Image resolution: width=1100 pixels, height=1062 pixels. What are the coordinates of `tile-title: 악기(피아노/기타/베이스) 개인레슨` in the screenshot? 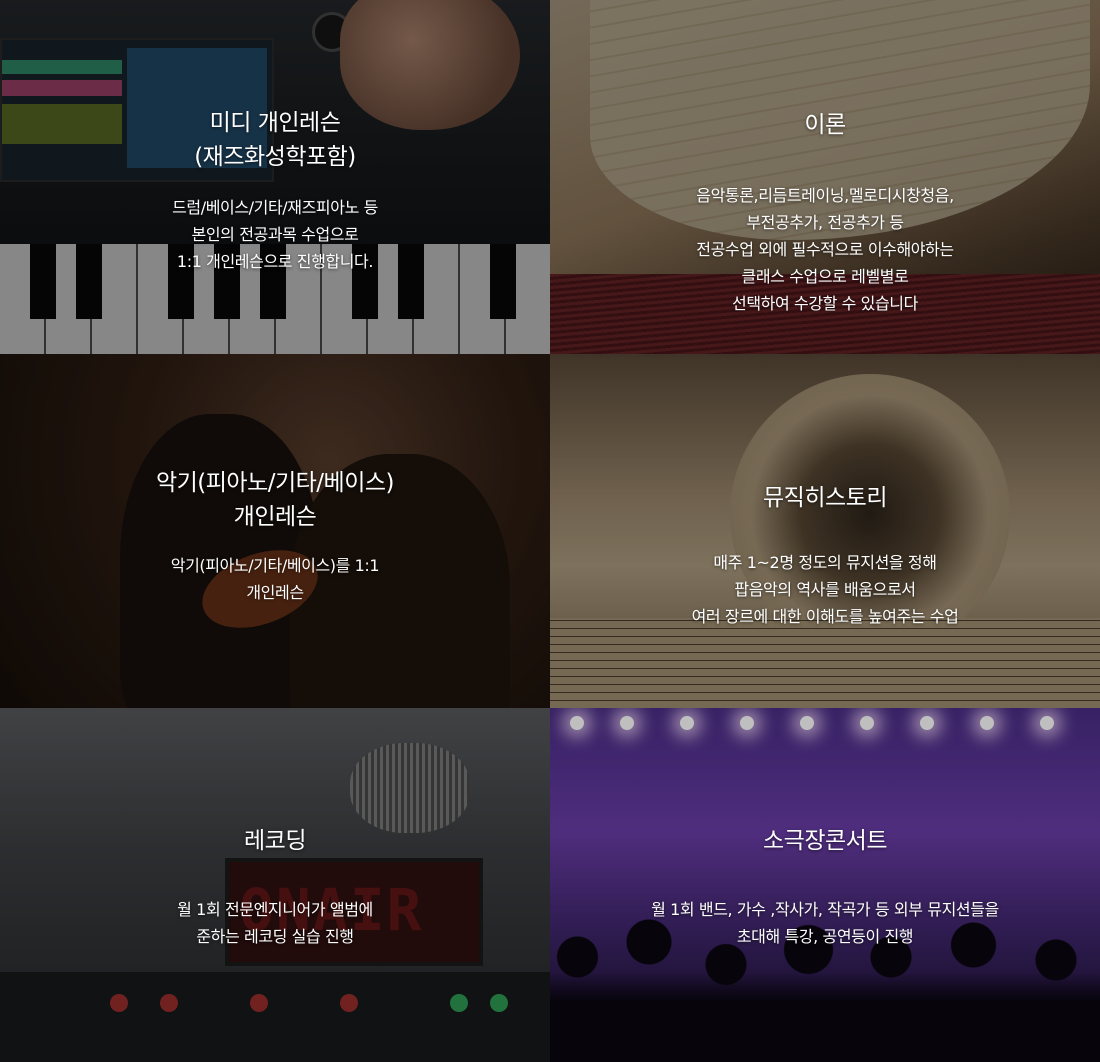 It's located at (275, 500).